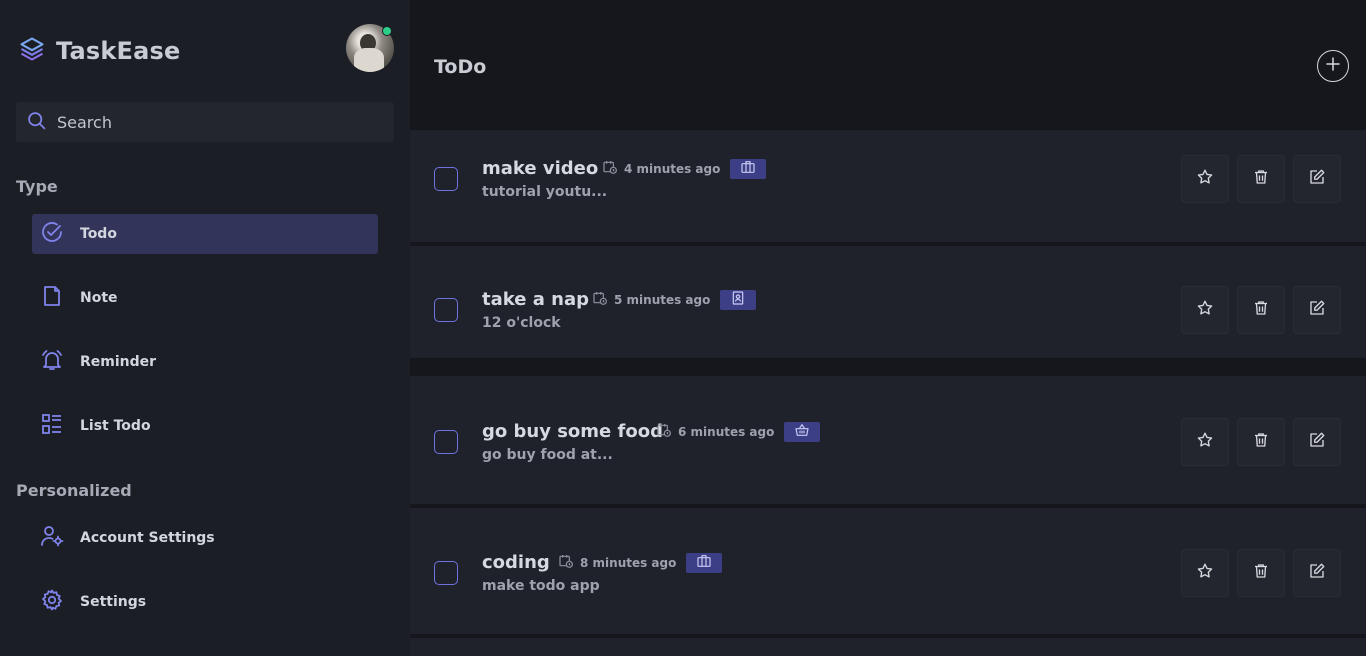 This screenshot has height=656, width=1366. What do you see at coordinates (662, 300) in the screenshot?
I see `todo-time: 5 minutes ago` at bounding box center [662, 300].